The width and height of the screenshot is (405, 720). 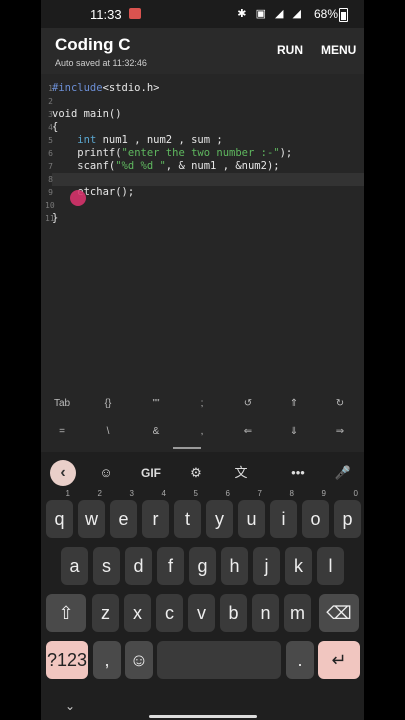 I want to click on key-s: s, so click(x=106, y=566).